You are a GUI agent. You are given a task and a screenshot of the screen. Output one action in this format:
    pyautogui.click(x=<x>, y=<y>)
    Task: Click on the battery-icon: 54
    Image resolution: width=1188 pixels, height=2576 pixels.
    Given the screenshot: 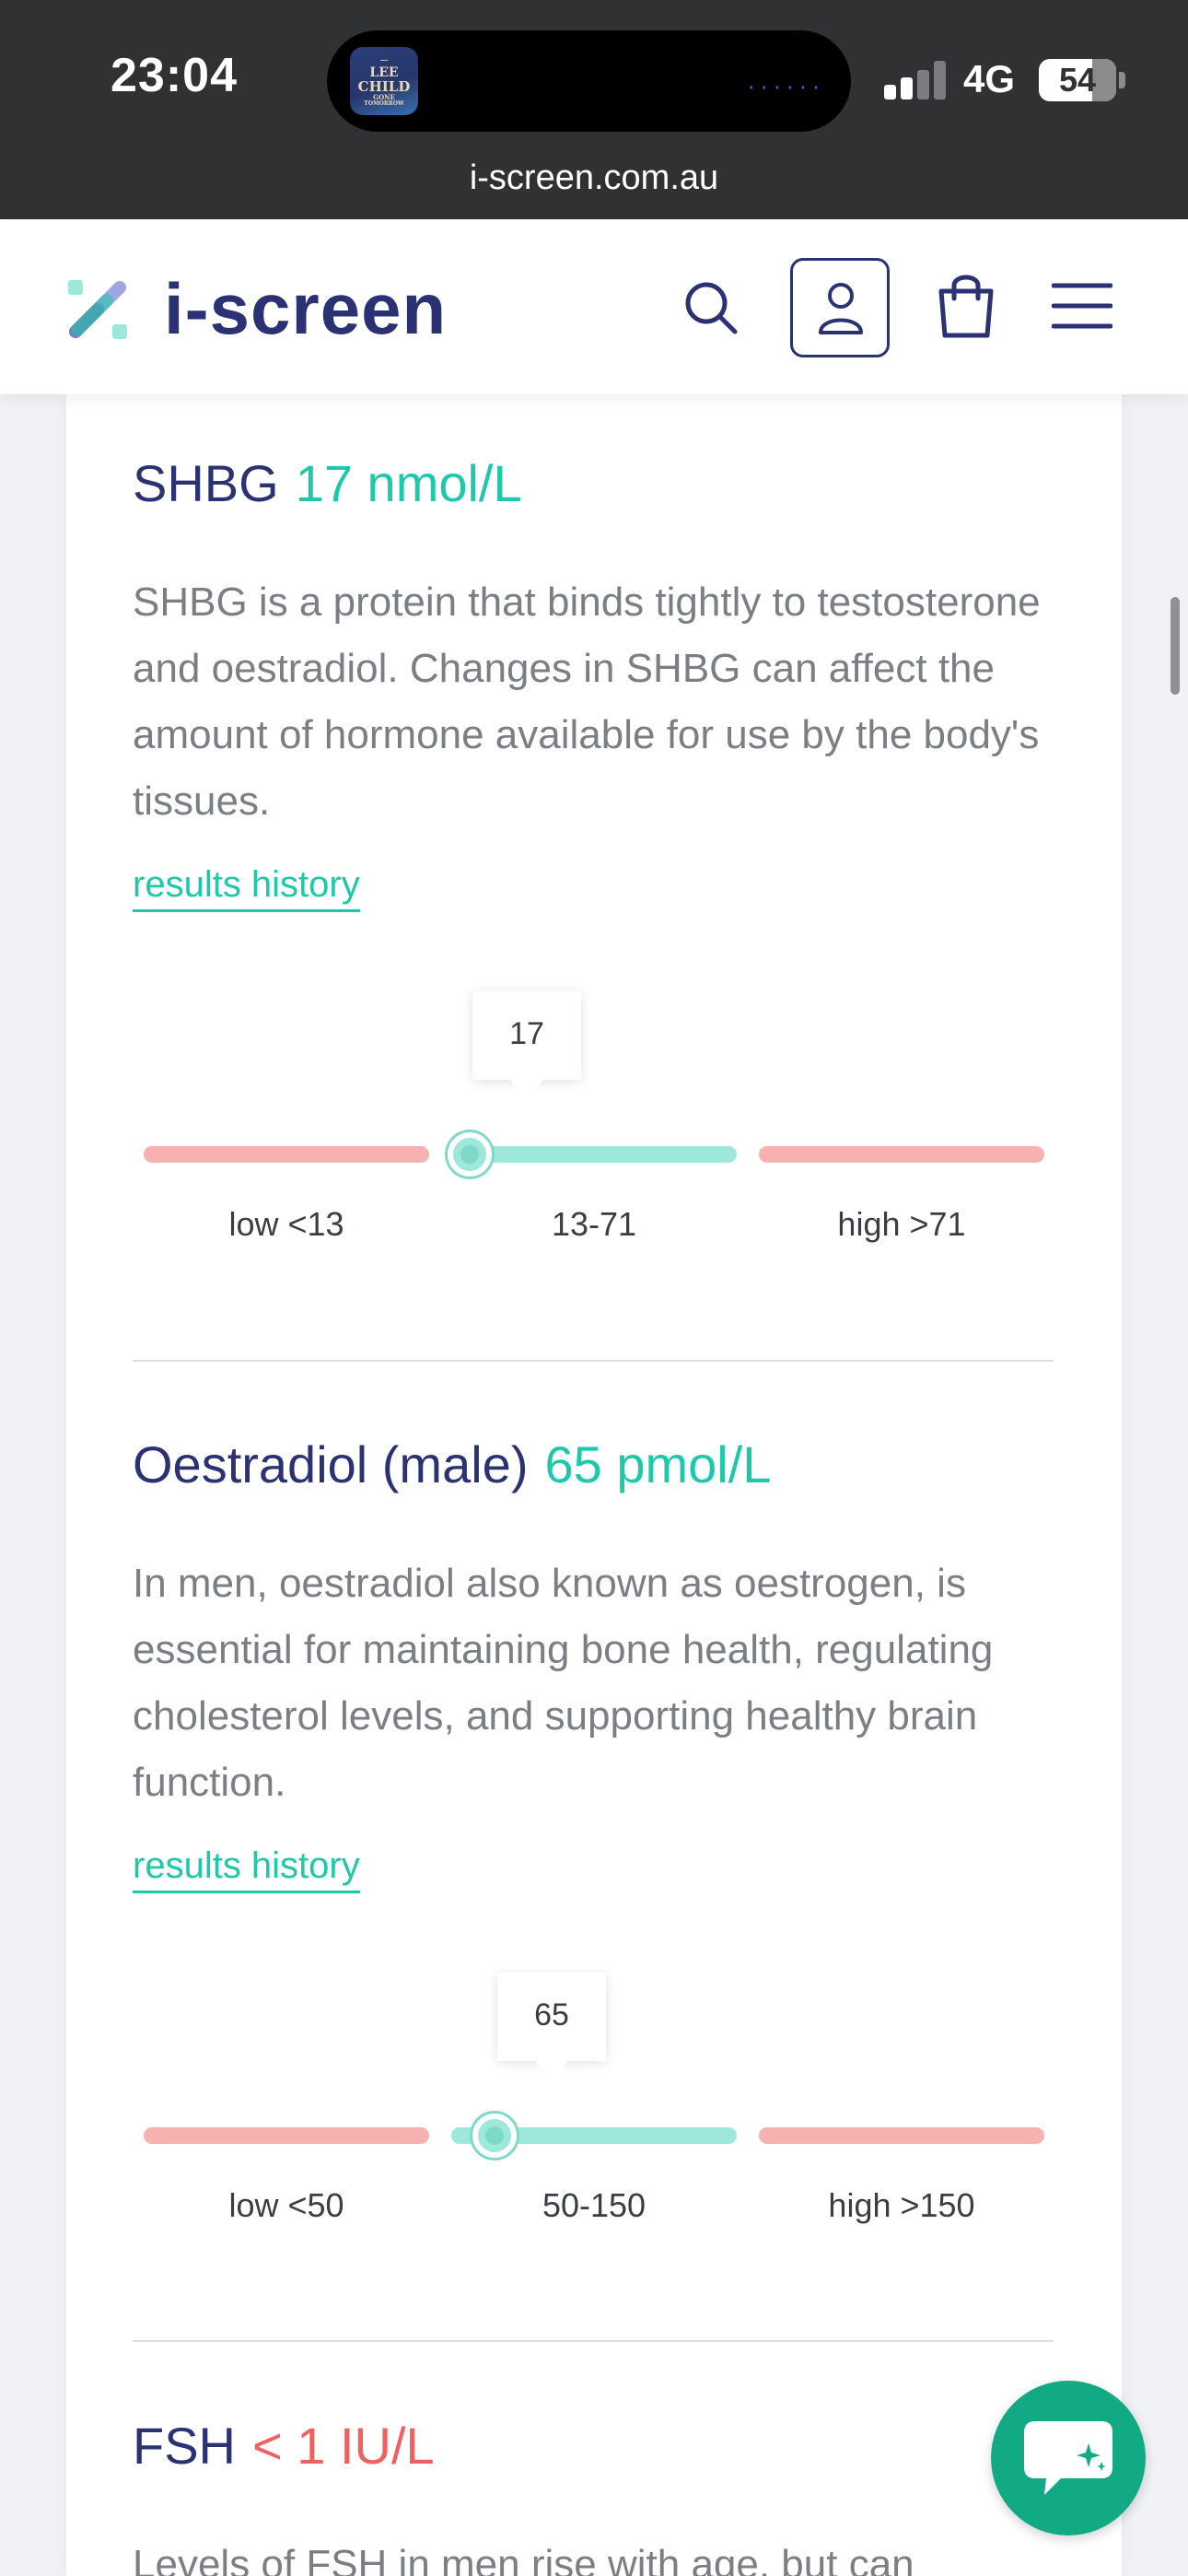 What is the action you would take?
    pyautogui.click(x=1077, y=80)
    